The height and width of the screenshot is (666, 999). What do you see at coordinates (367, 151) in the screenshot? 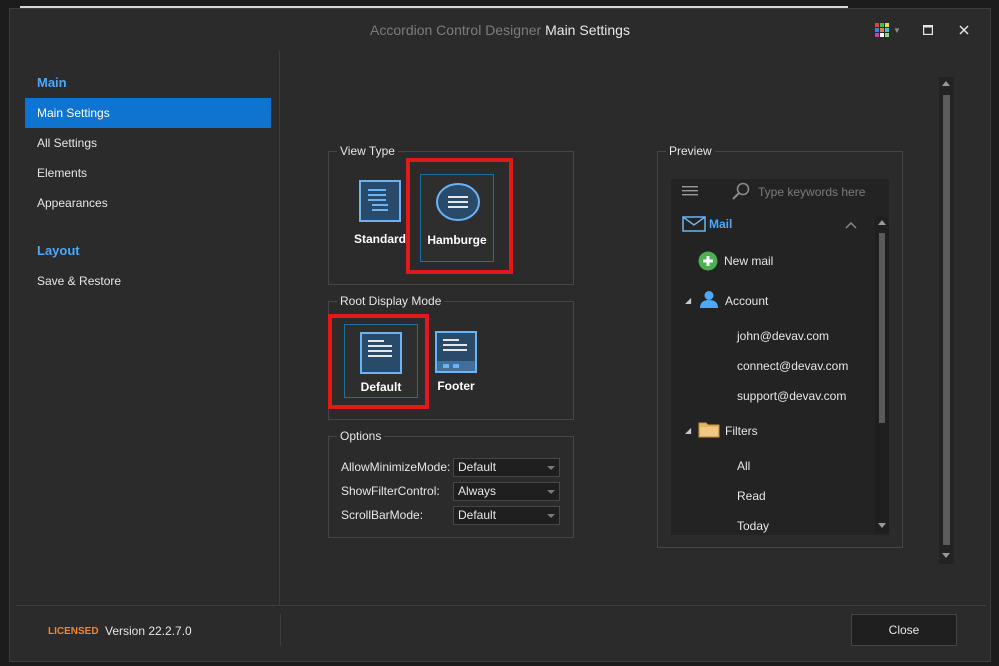
I see `view-type-title: View Type` at bounding box center [367, 151].